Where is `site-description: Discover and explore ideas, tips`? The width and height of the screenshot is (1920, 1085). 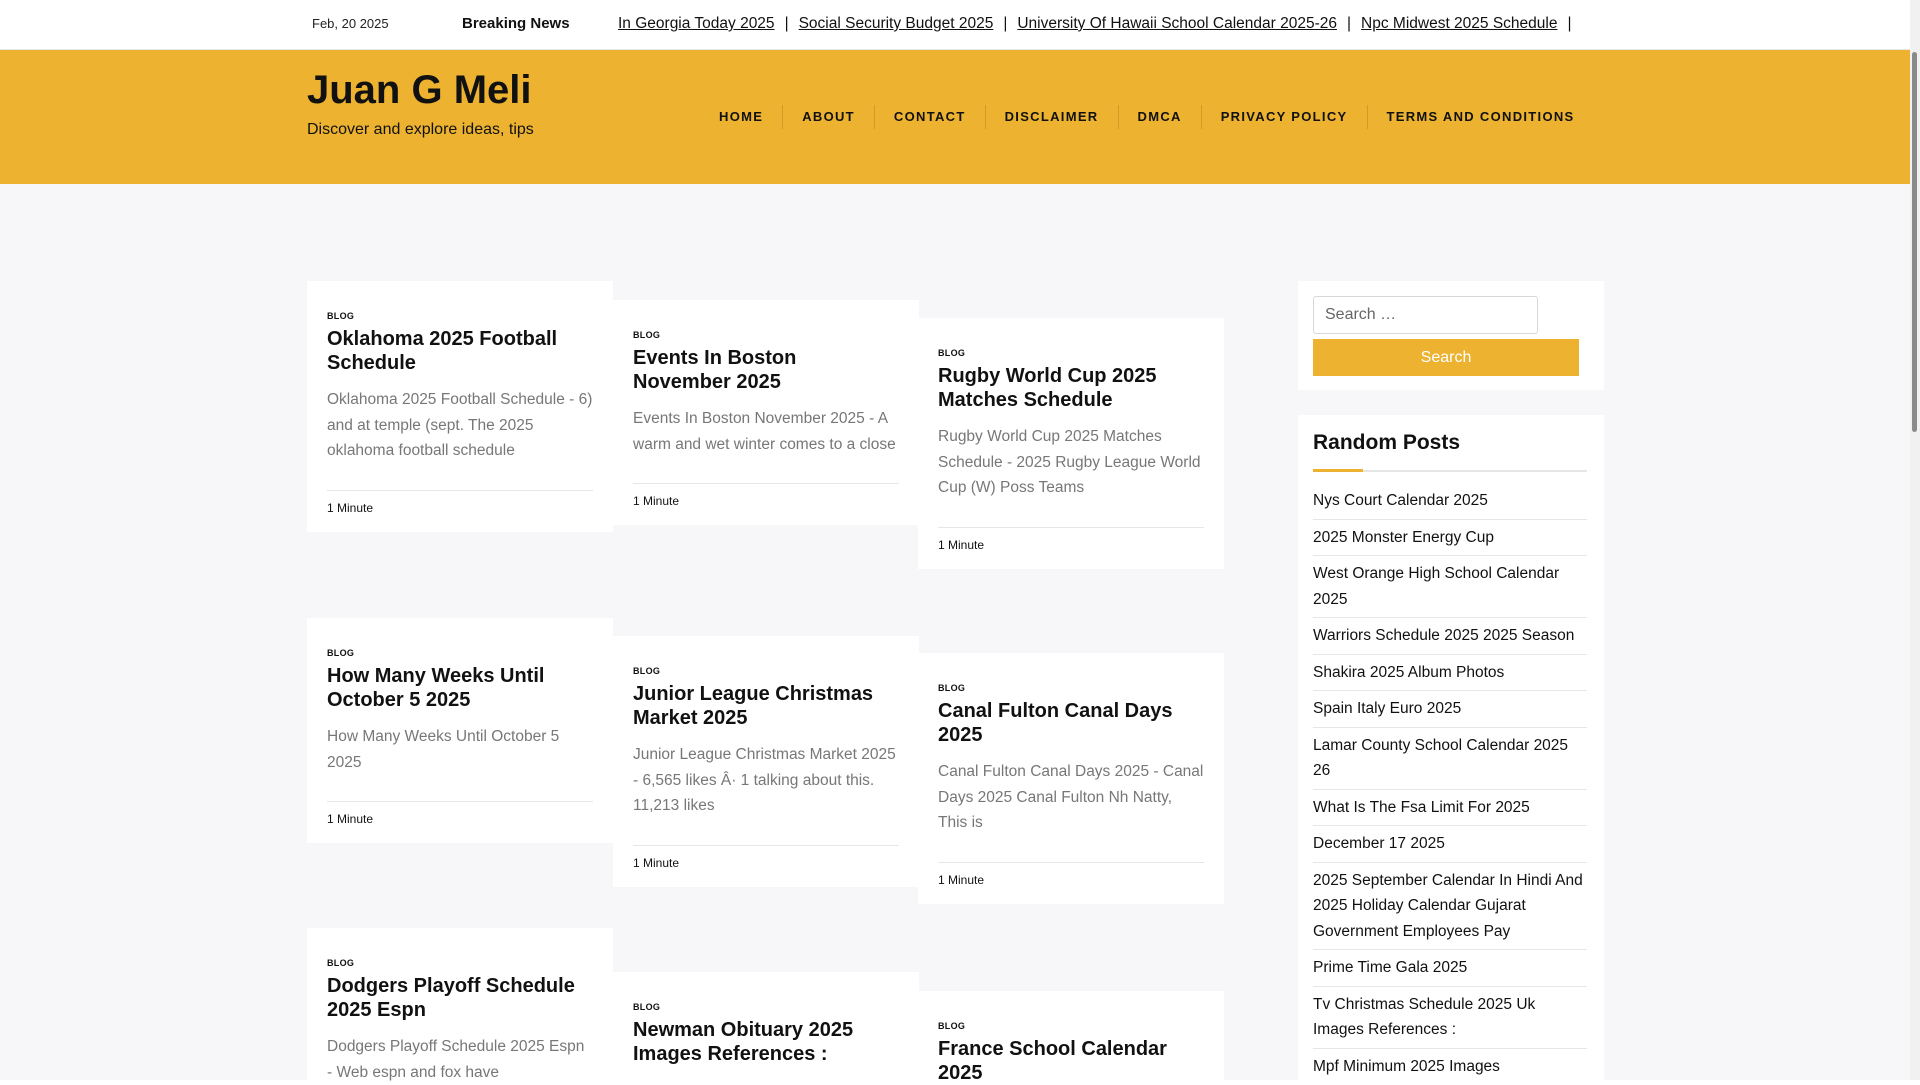
site-description: Discover and explore ideas, tips is located at coordinates (420, 129).